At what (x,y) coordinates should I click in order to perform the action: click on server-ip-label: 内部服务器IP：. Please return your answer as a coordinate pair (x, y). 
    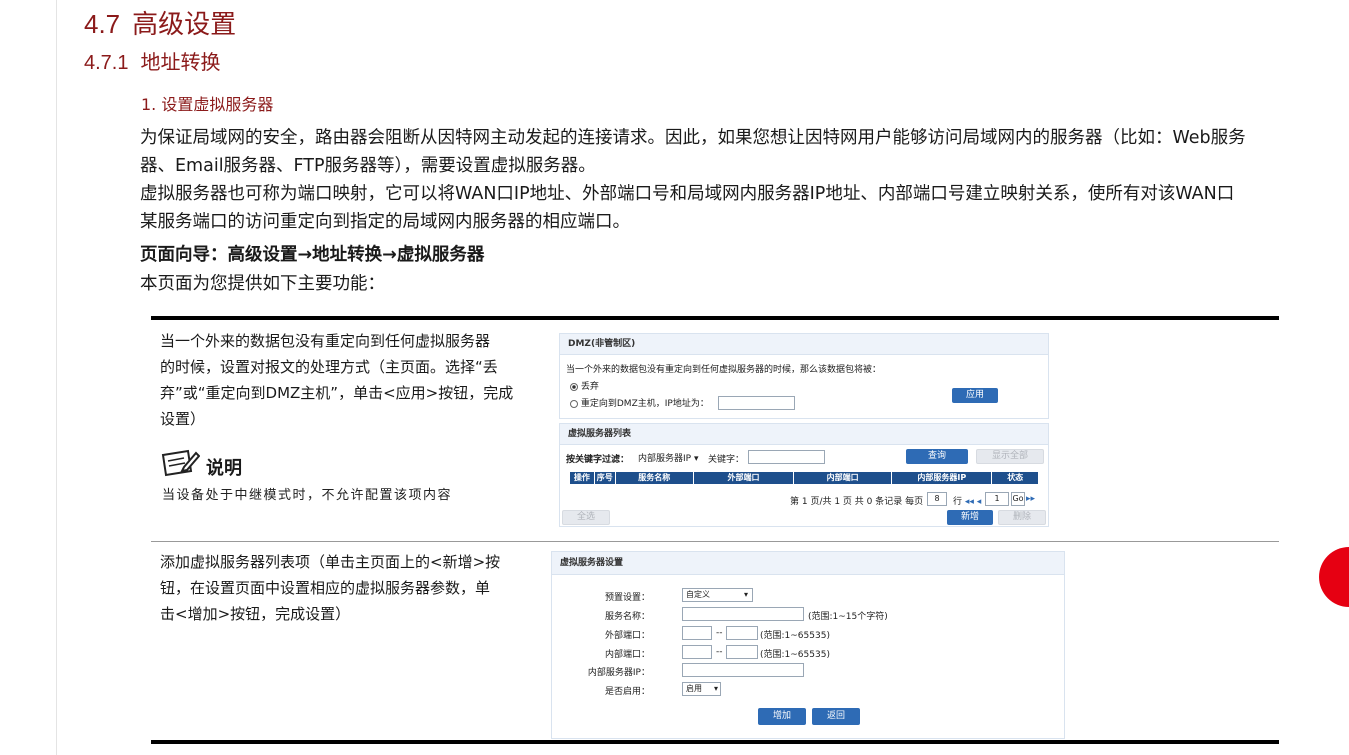
    Looking at the image, I should click on (618, 673).